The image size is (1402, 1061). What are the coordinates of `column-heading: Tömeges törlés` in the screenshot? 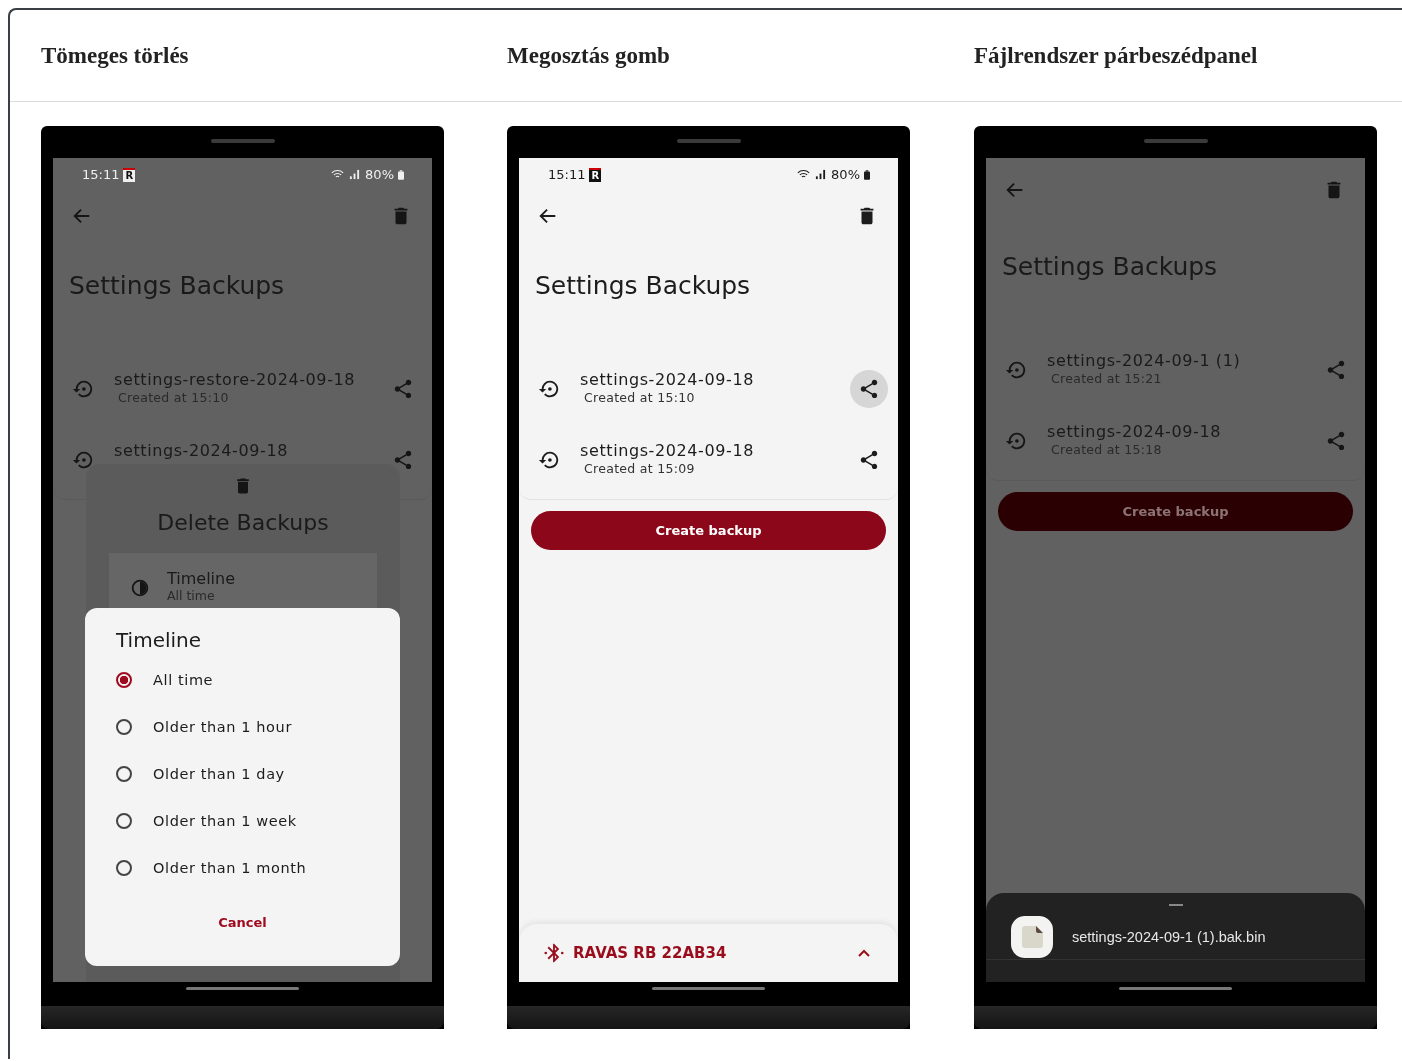 It's located at (115, 55).